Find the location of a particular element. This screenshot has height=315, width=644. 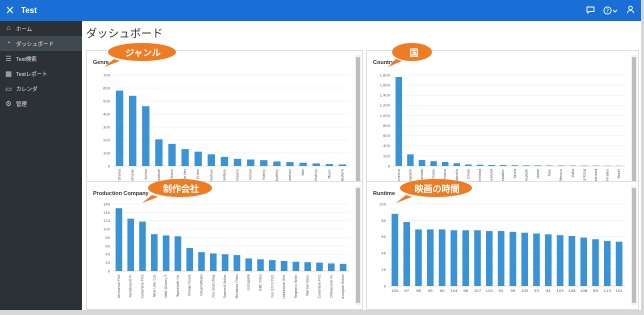

x-tick-label: Regency Ente. is located at coordinates (296, 286).